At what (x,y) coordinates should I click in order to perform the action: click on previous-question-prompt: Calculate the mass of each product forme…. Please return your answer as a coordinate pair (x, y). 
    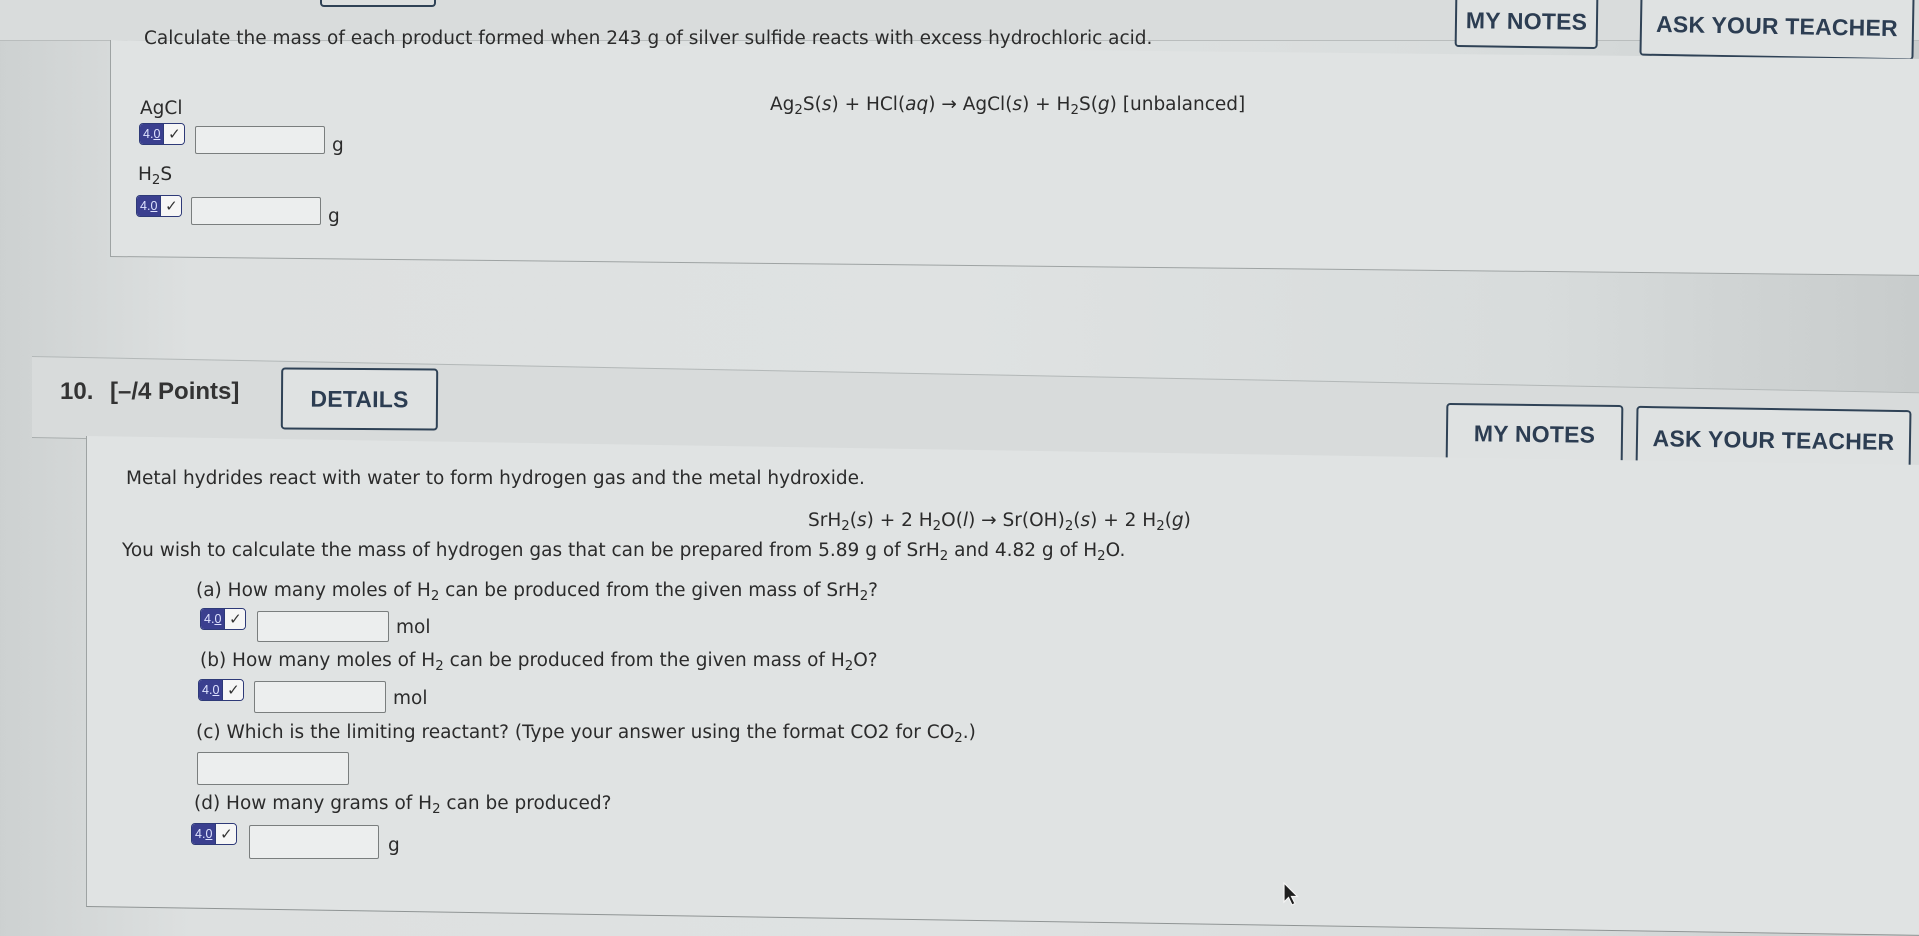
    Looking at the image, I should click on (648, 38).